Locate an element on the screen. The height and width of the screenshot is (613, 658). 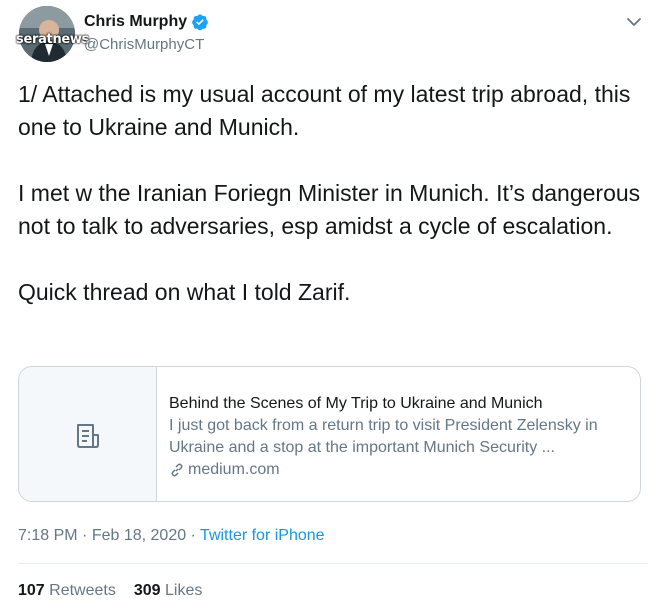
handle: @ChrisMurphyCT is located at coordinates (144, 44).